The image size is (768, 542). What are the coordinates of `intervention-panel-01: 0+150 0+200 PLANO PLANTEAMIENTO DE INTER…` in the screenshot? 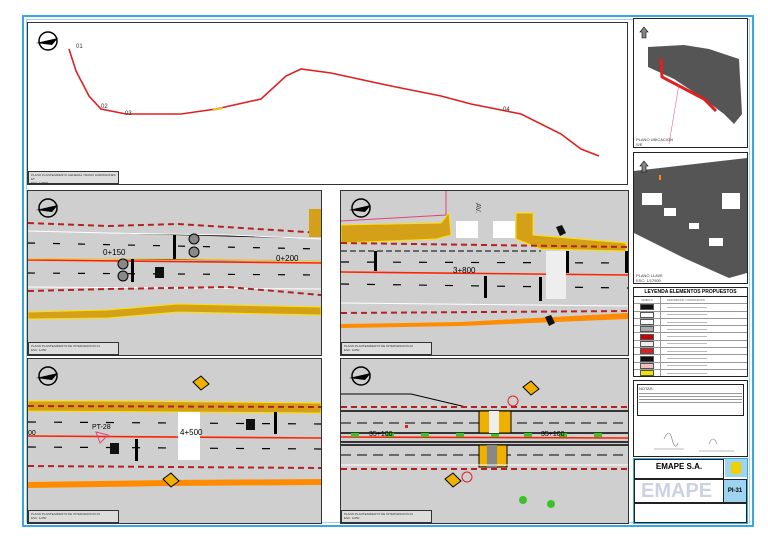 It's located at (174, 273).